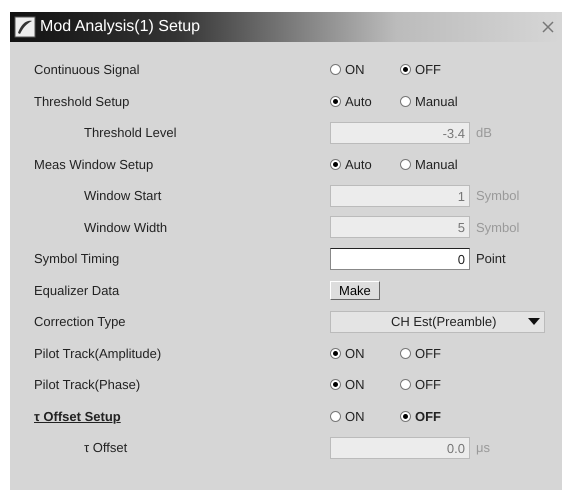 The height and width of the screenshot is (499, 562). I want to click on dropdown-arrow-icon, so click(534, 322).